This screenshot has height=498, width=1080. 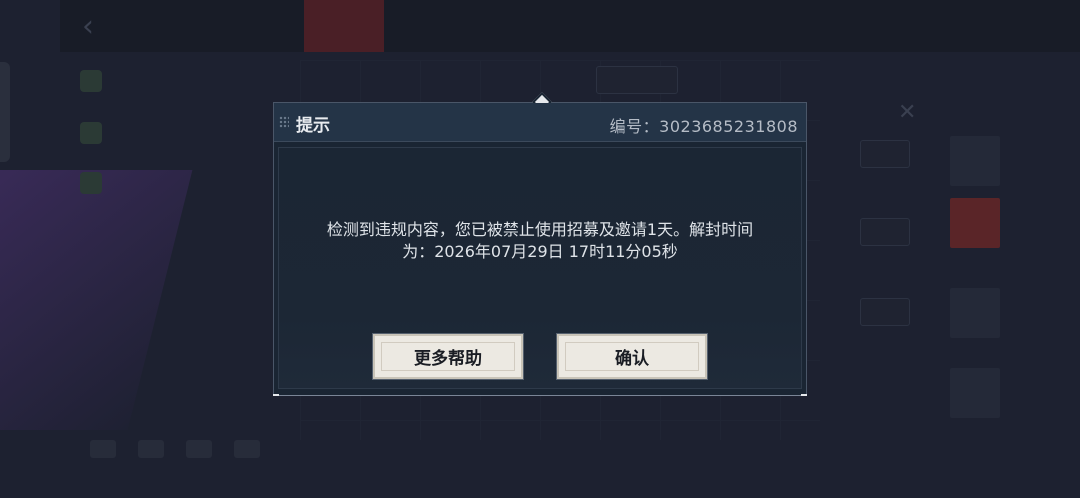 I want to click on dialog-title: 提示, so click(x=313, y=126).